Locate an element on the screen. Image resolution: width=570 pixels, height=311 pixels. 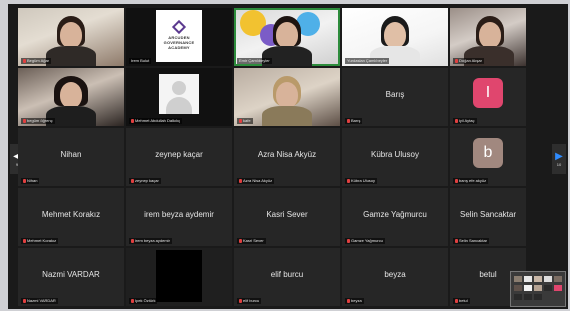
participant-name-label: Ipek Öztürk is located at coordinates (143, 301).